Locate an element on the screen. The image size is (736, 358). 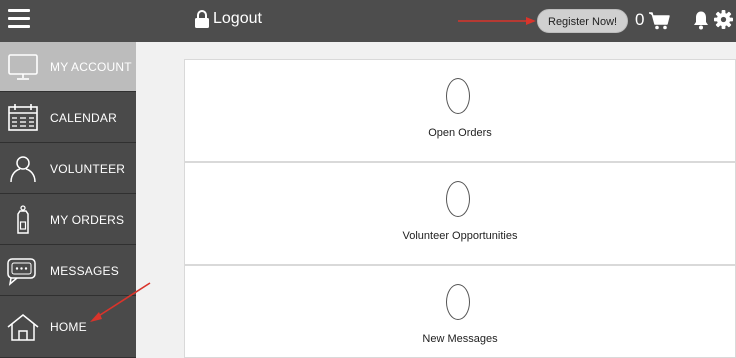
arrow-to-register is located at coordinates (497, 21).